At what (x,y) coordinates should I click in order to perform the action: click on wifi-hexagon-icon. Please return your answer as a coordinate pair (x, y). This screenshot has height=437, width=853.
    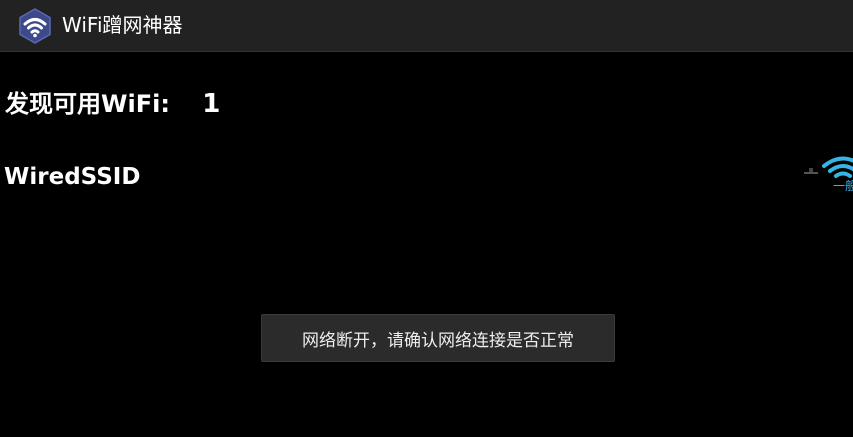
    Looking at the image, I should click on (35, 26).